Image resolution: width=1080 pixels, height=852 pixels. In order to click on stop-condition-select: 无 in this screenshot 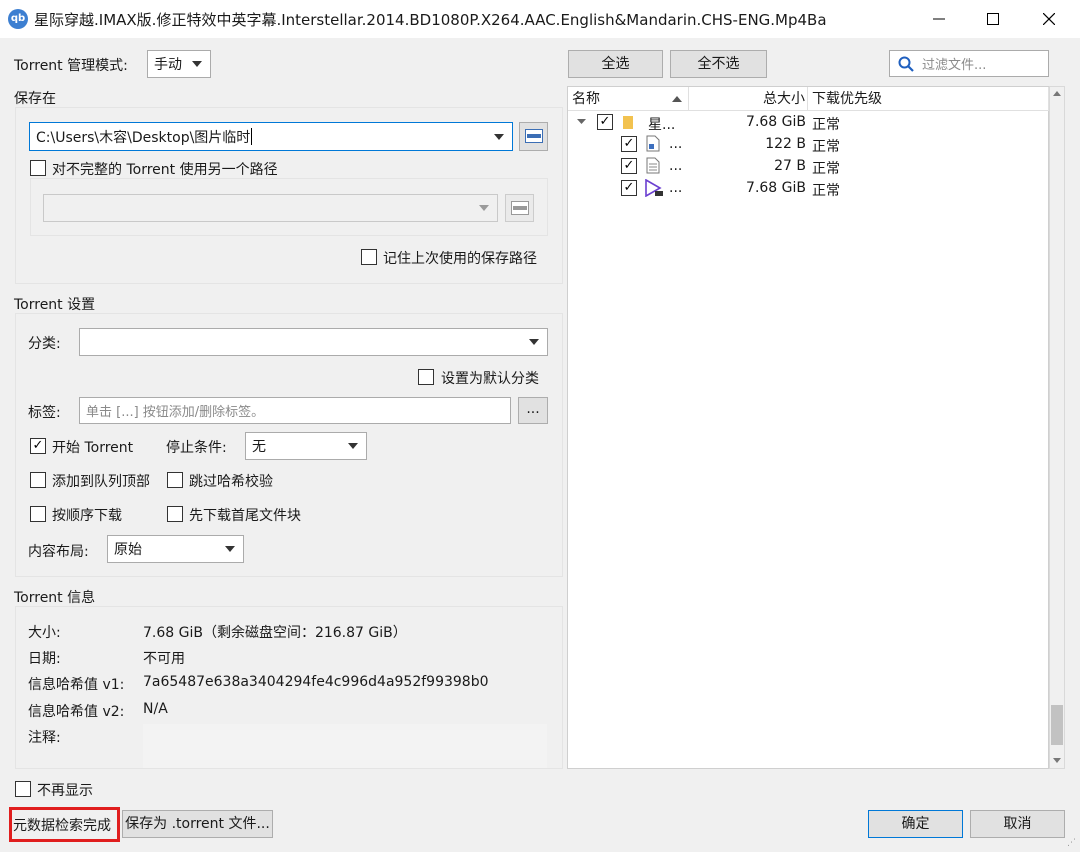, I will do `click(306, 446)`.